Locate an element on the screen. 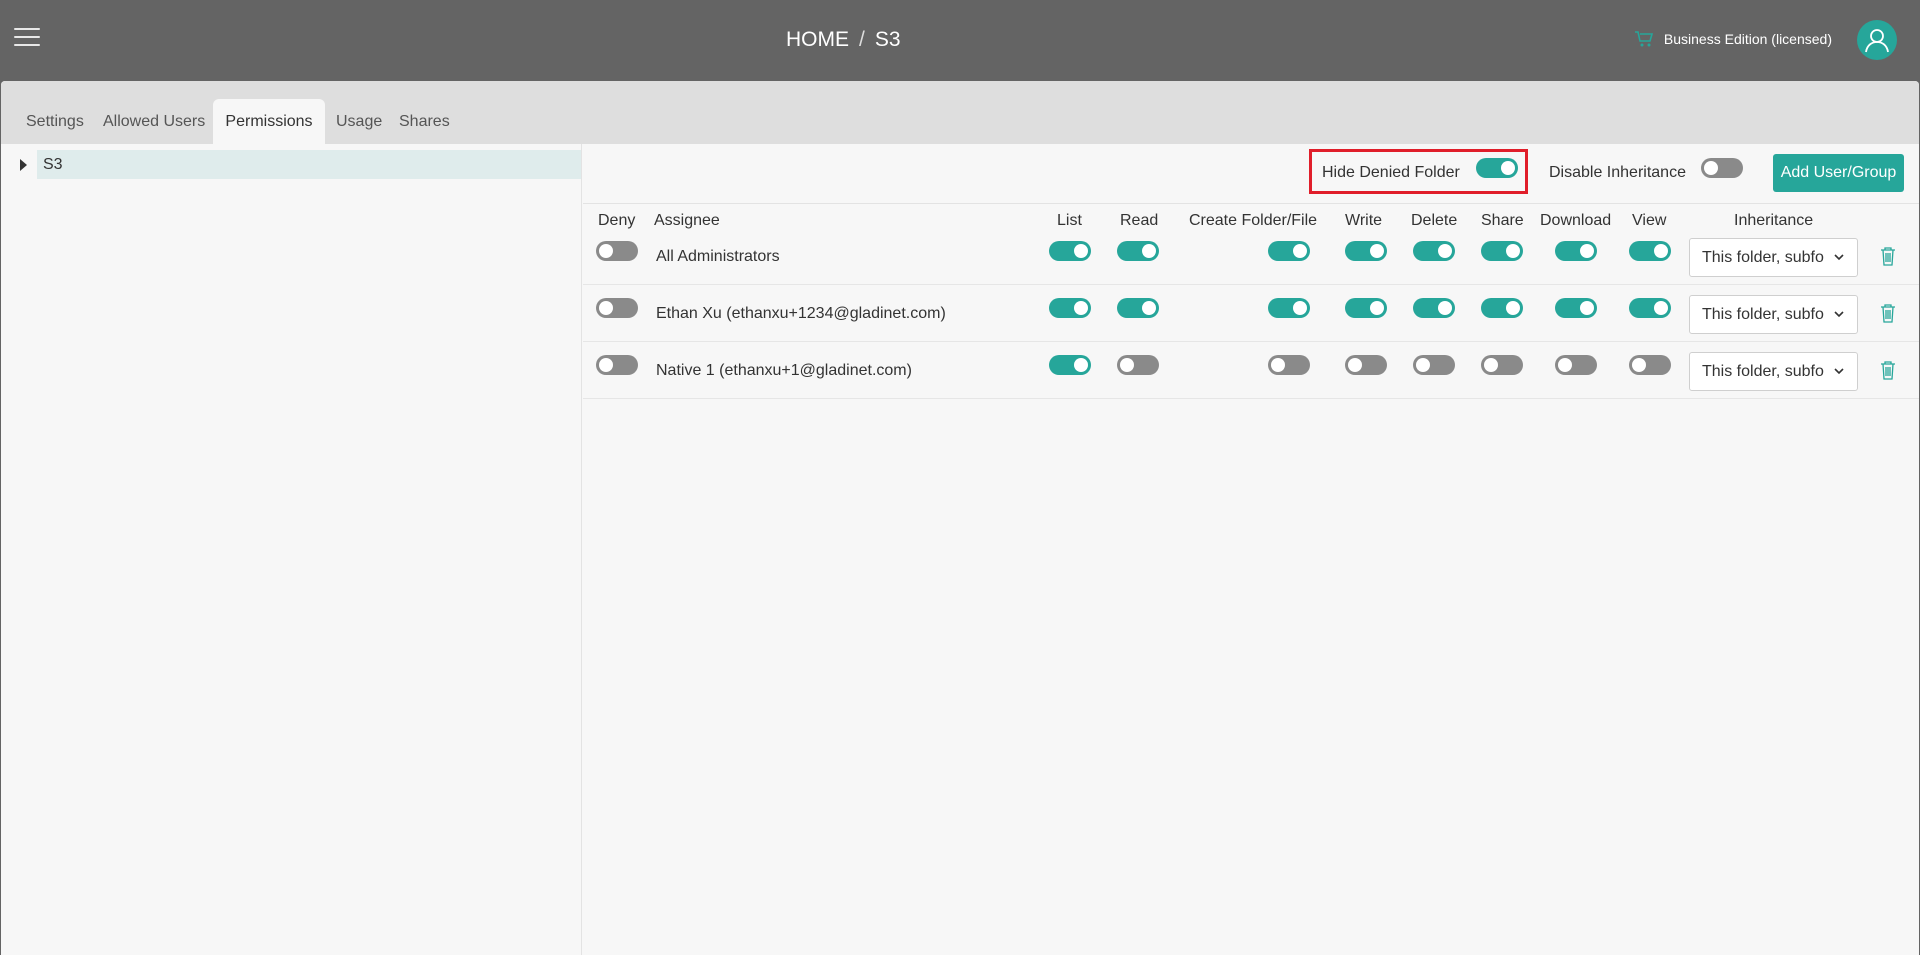  user-icon is located at coordinates (1877, 41).